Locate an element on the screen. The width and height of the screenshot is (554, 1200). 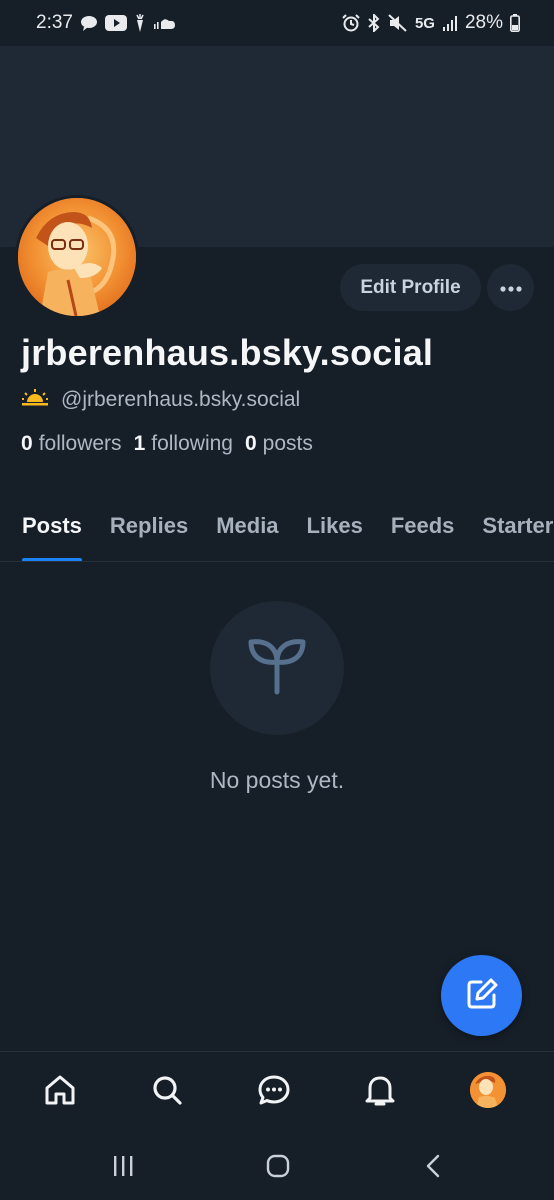
seedling-icon is located at coordinates (277, 668).